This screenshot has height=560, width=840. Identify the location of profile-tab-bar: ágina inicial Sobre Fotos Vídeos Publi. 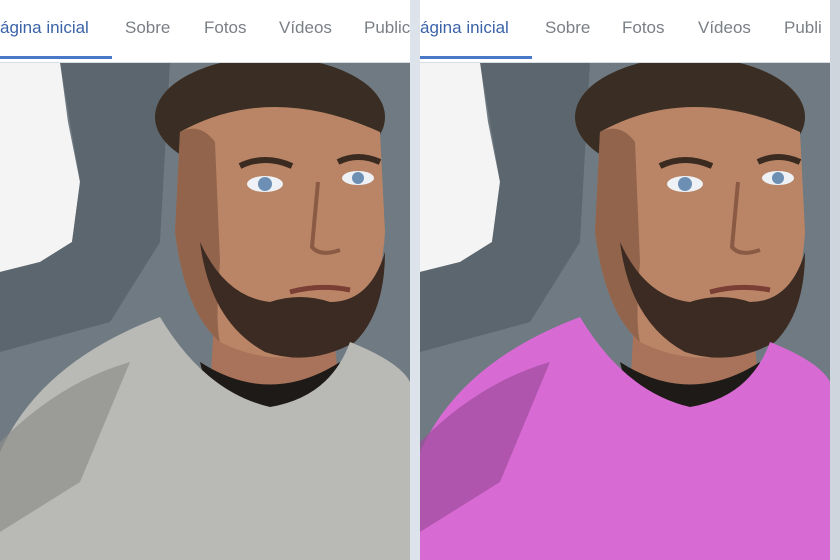
(625, 31).